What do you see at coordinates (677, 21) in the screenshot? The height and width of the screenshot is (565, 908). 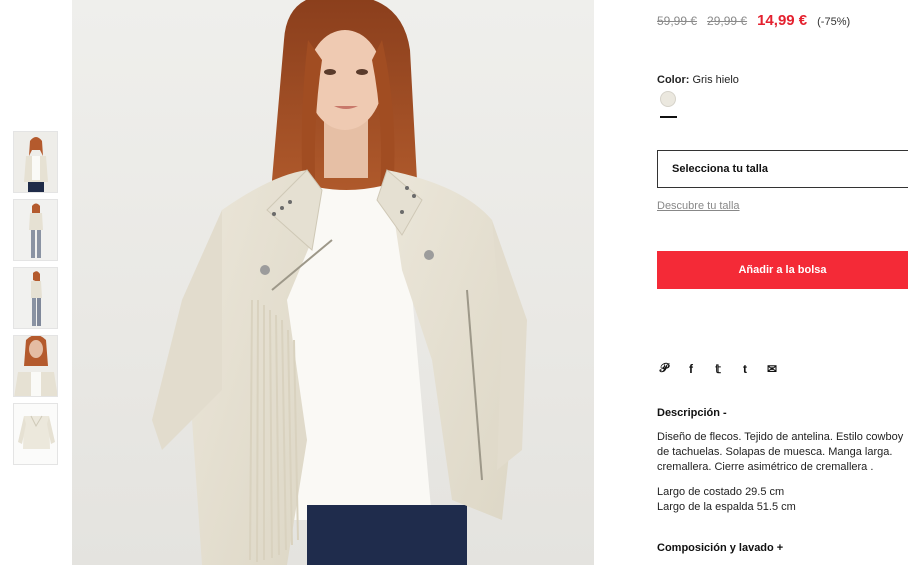 I see `original-price: 59,99 €` at bounding box center [677, 21].